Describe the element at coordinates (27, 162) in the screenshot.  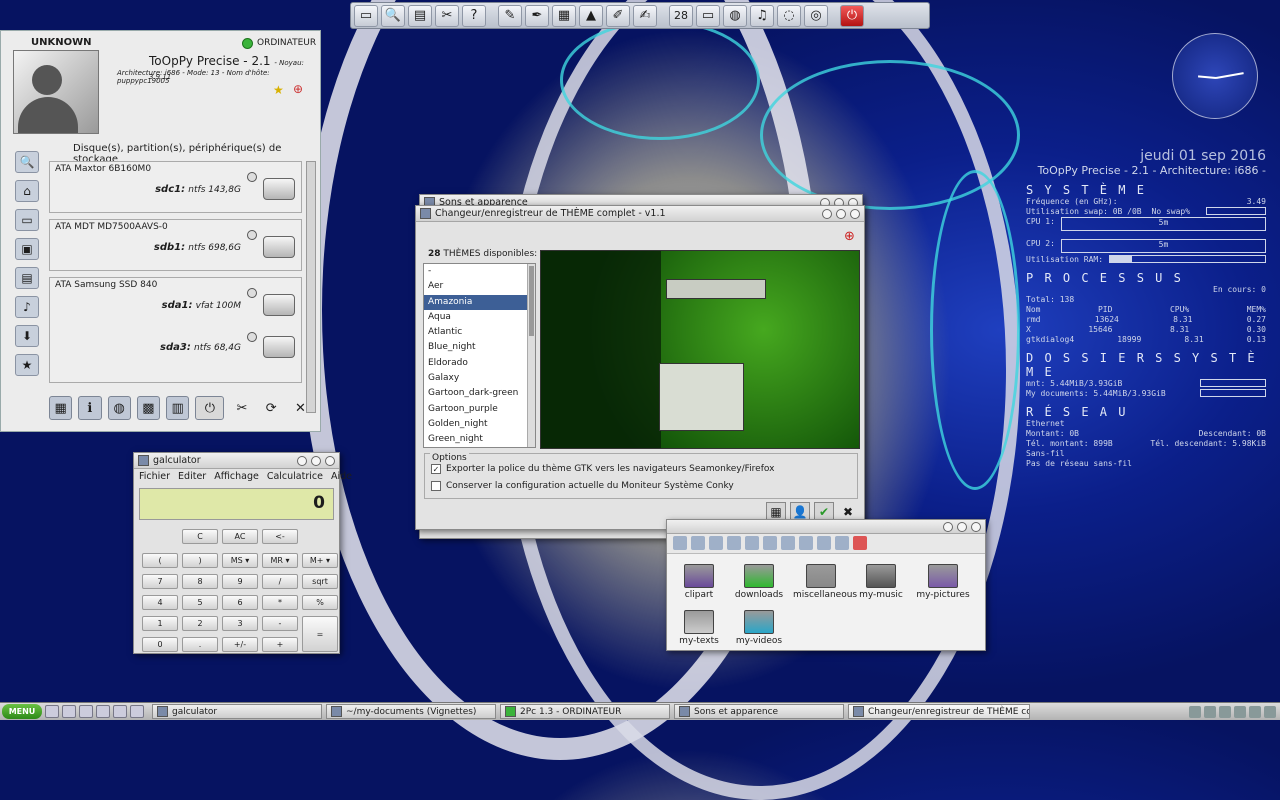
I see `search-icon: 🔍` at that location.